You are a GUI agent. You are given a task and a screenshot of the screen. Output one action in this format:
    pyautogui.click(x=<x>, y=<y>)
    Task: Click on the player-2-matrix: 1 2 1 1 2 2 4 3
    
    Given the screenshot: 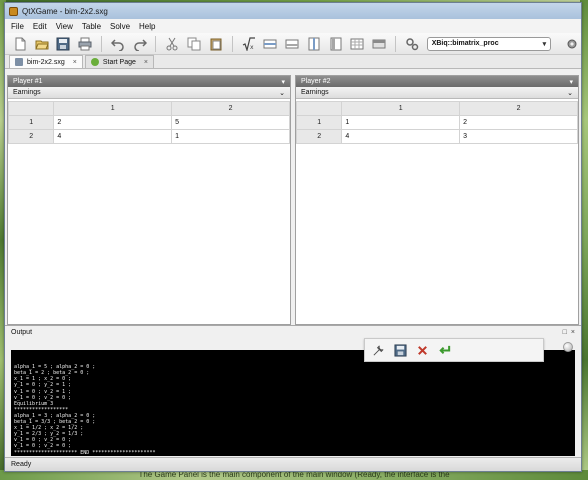 What is the action you would take?
    pyautogui.click(x=436, y=122)
    